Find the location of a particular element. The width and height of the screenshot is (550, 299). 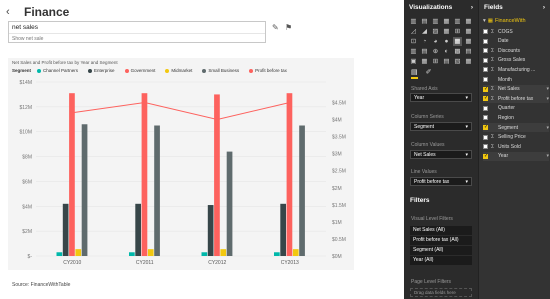

pin-icon: ✎ is located at coordinates (275, 27).